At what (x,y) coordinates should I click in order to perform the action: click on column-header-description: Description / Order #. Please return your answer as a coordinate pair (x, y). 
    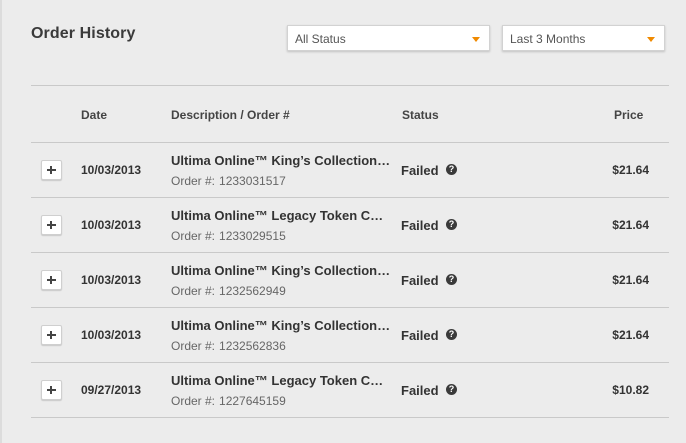
    Looking at the image, I should click on (230, 115).